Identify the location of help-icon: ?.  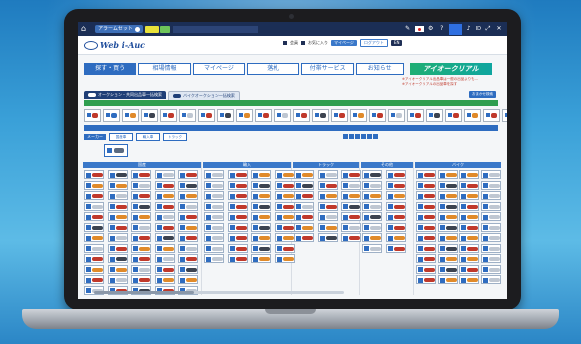
(442, 29).